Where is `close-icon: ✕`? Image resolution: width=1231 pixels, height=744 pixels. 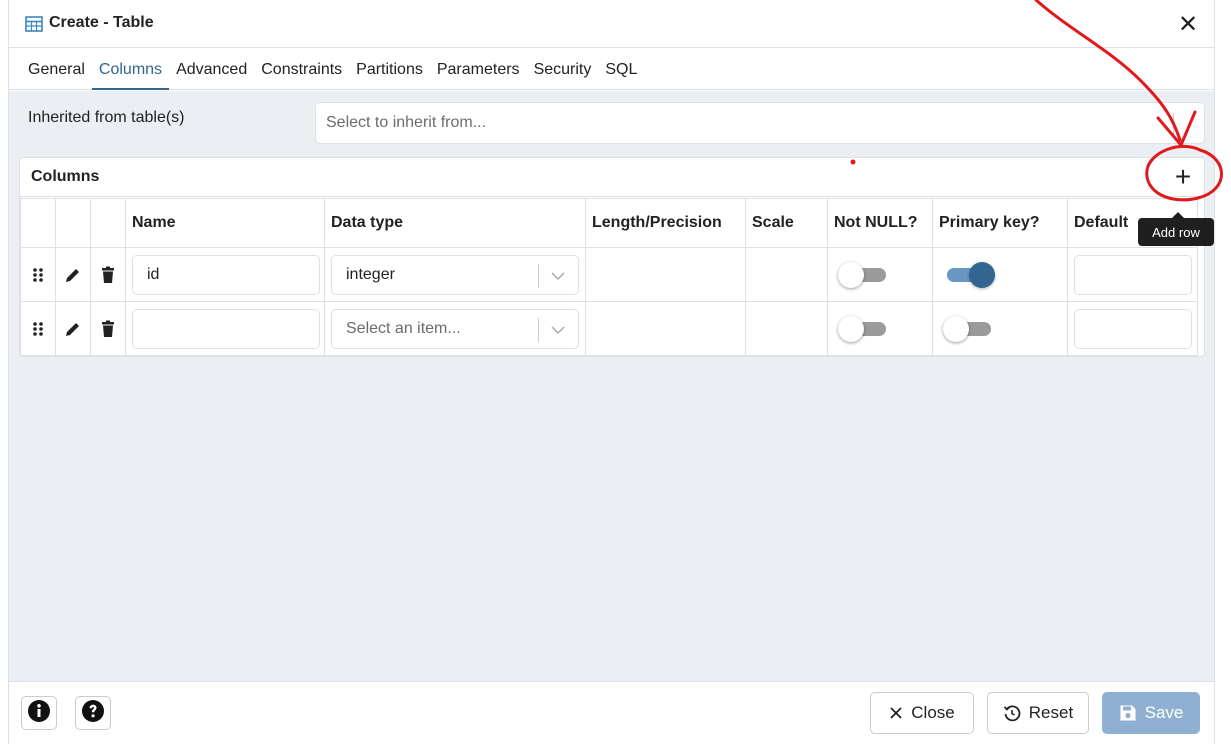 close-icon: ✕ is located at coordinates (1188, 24).